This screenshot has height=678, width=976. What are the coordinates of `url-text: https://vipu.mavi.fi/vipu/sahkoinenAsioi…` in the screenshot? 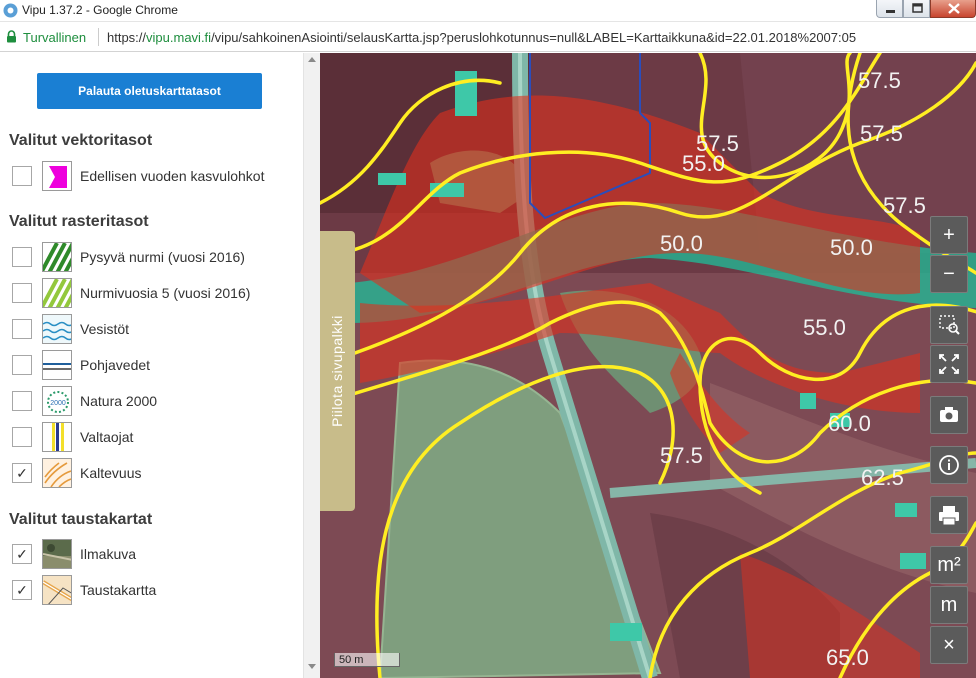 It's located at (481, 37).